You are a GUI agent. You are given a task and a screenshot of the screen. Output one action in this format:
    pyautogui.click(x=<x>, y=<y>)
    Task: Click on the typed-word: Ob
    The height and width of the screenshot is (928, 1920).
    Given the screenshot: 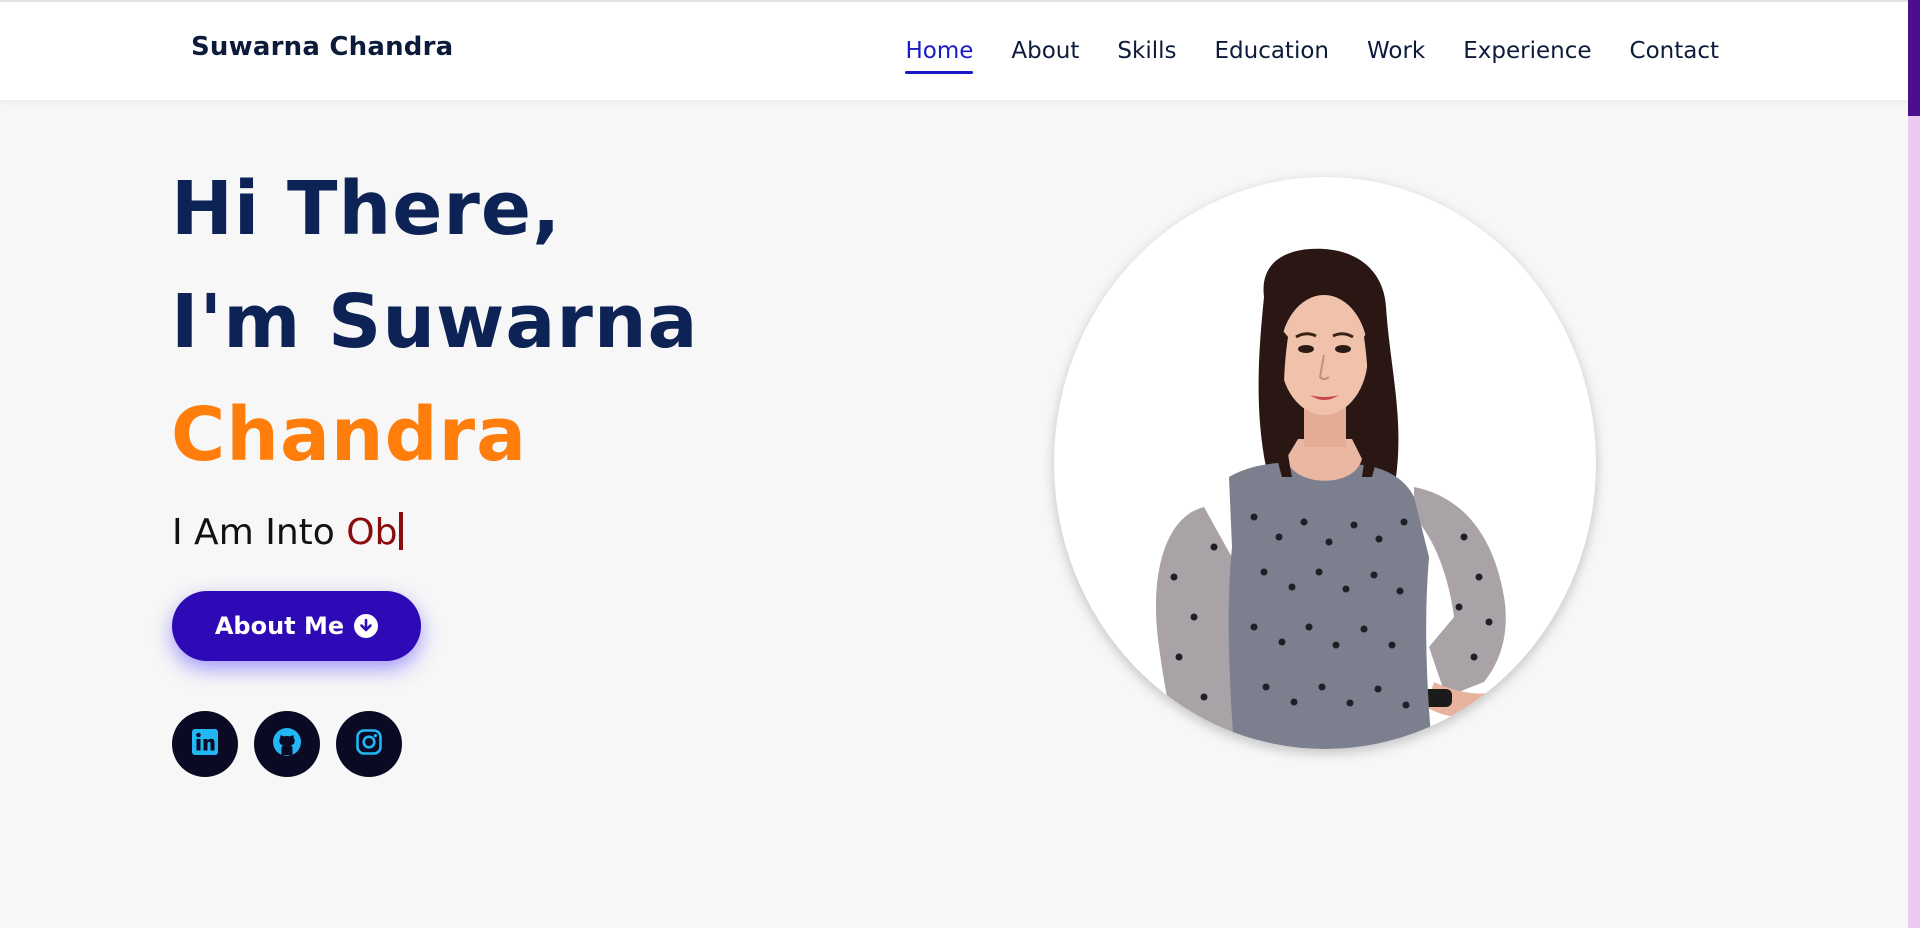 What is the action you would take?
    pyautogui.click(x=372, y=532)
    